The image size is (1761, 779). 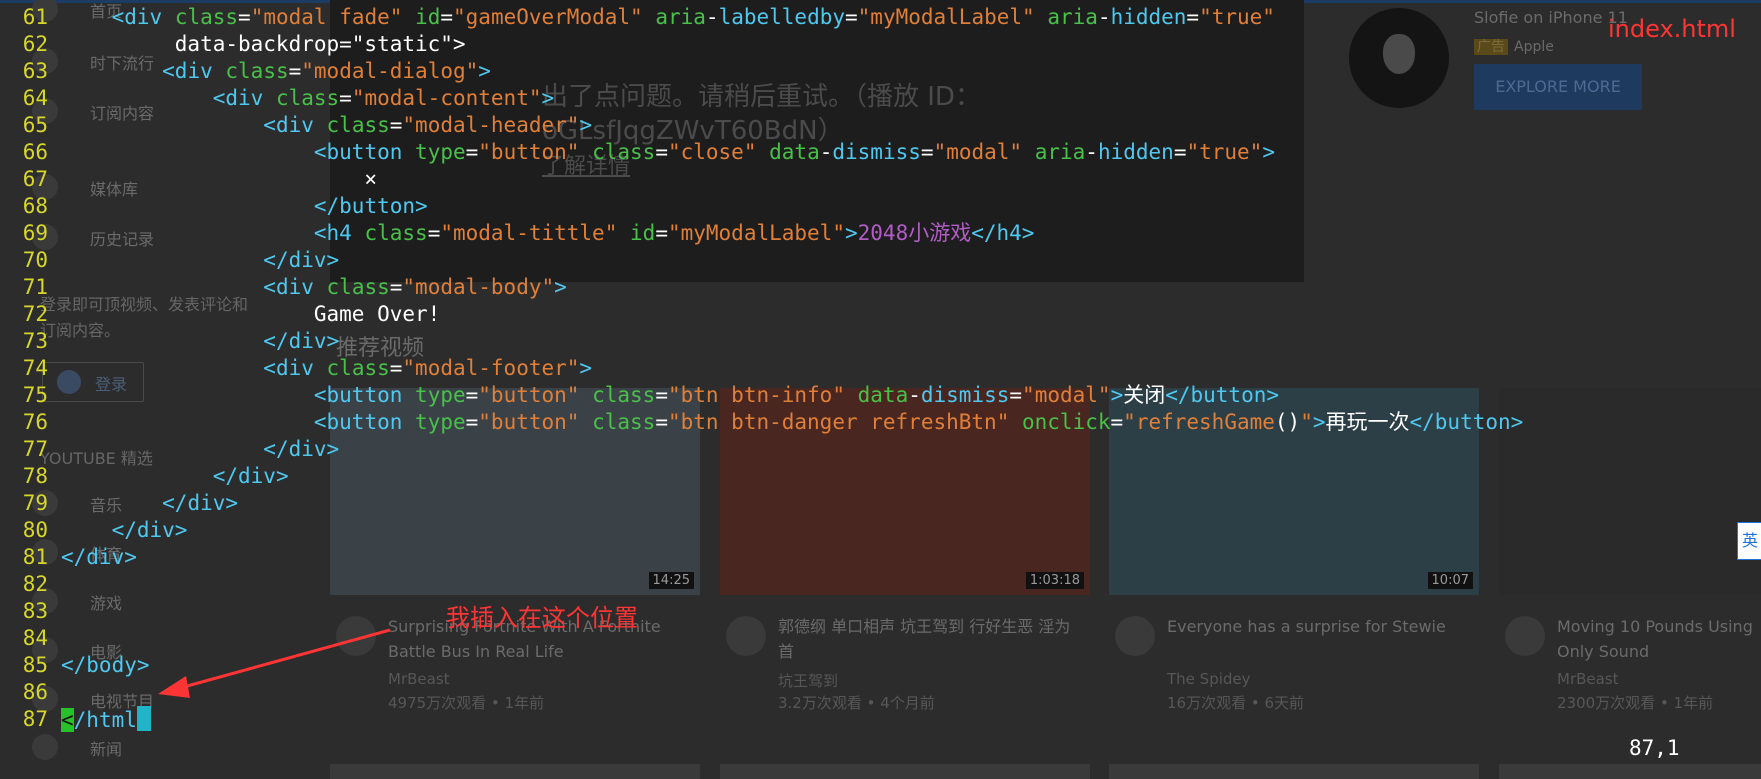 What do you see at coordinates (285, 659) in the screenshot?
I see `arrow-shaft` at bounding box center [285, 659].